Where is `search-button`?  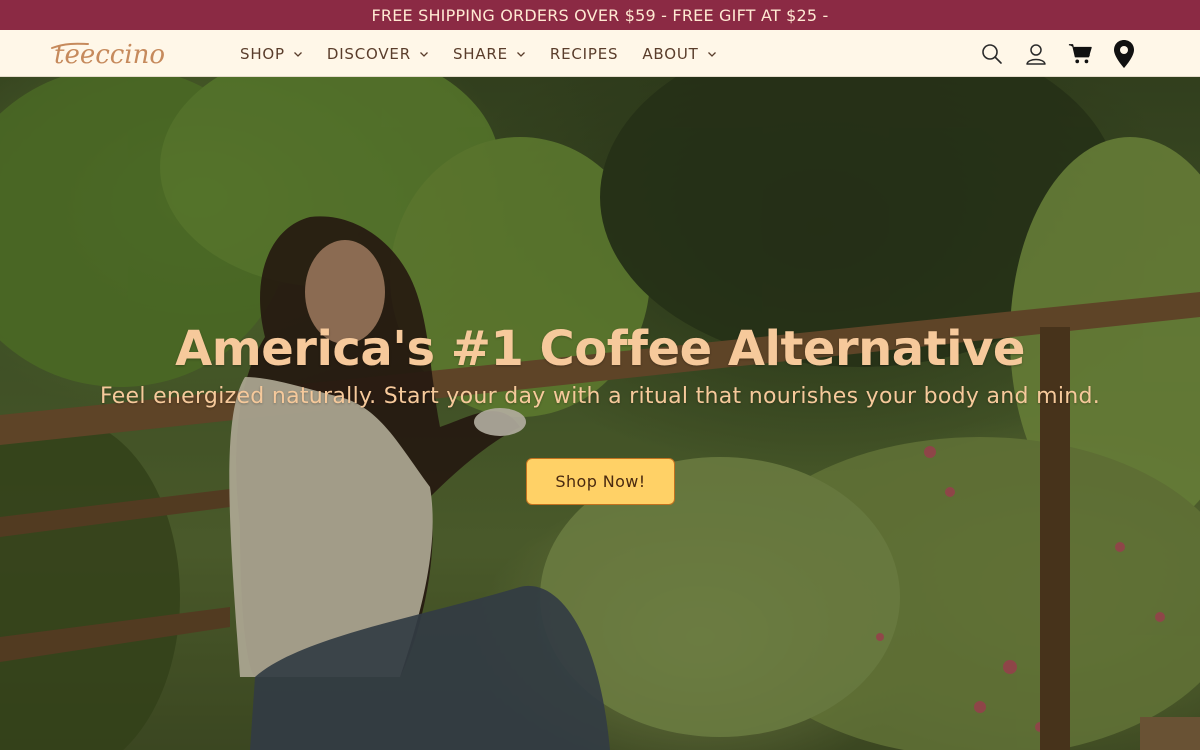 search-button is located at coordinates (992, 54).